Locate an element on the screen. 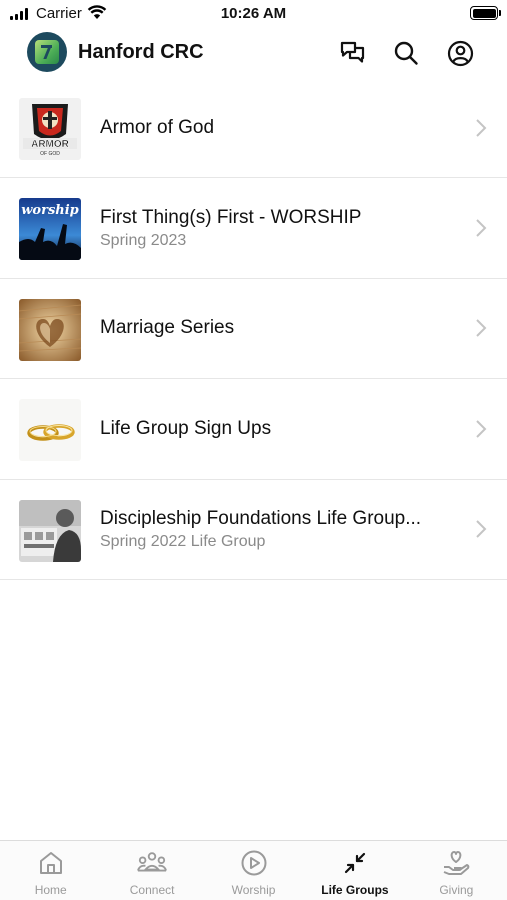 The image size is (507, 900). tab-label: Connect is located at coordinates (152, 890).